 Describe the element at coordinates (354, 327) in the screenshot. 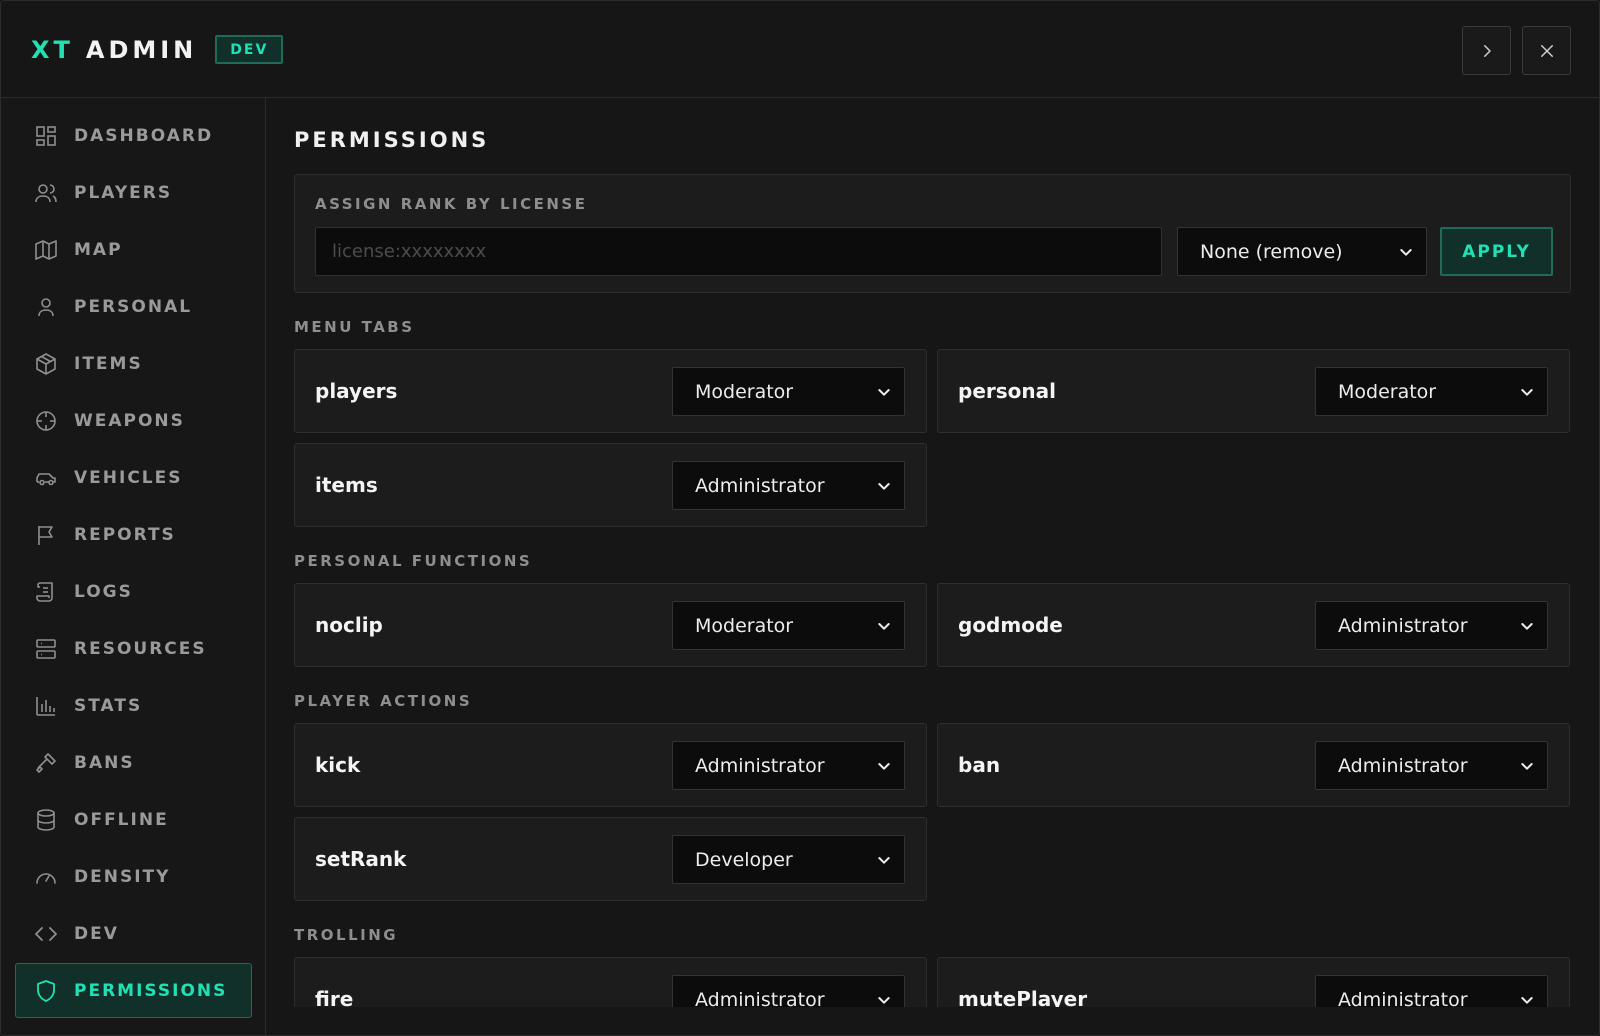

I see `section-title-menu-tabs: MENU TABS` at that location.